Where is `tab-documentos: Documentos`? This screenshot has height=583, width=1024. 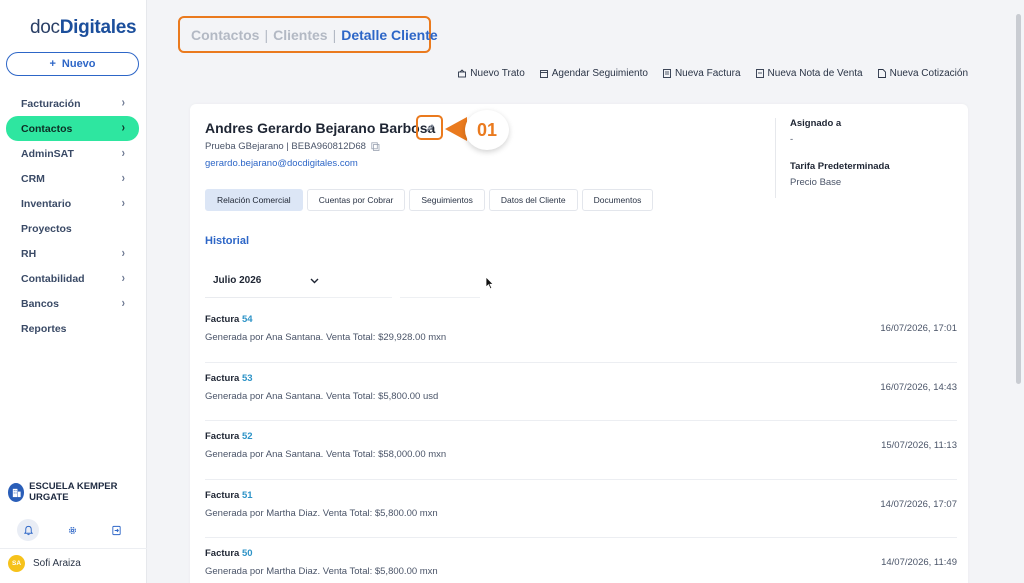 tab-documentos: Documentos is located at coordinates (617, 200).